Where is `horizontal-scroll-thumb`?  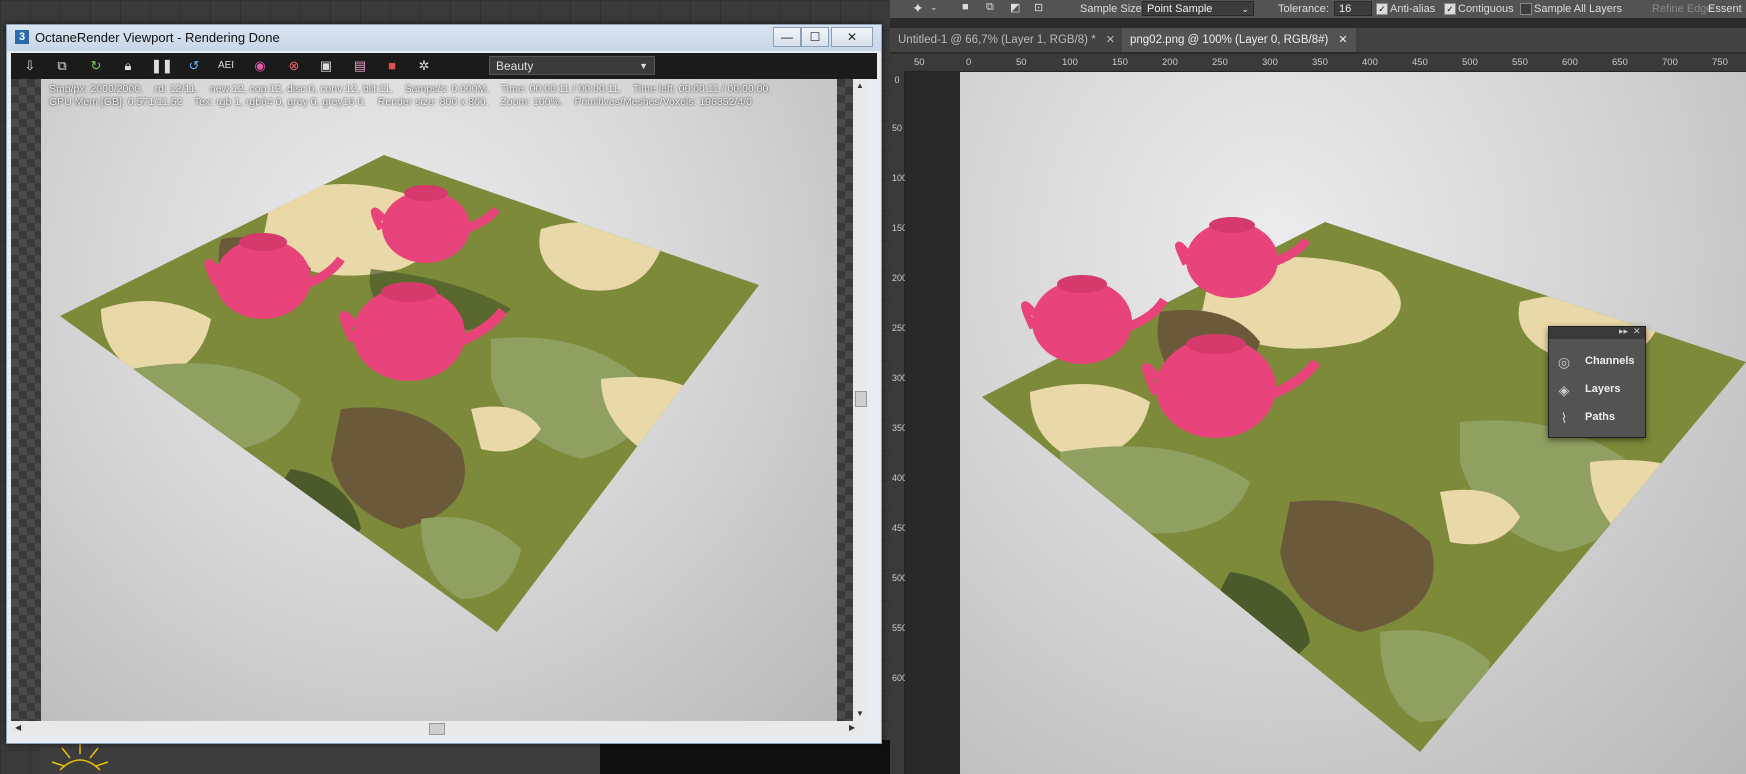 horizontal-scroll-thumb is located at coordinates (437, 729).